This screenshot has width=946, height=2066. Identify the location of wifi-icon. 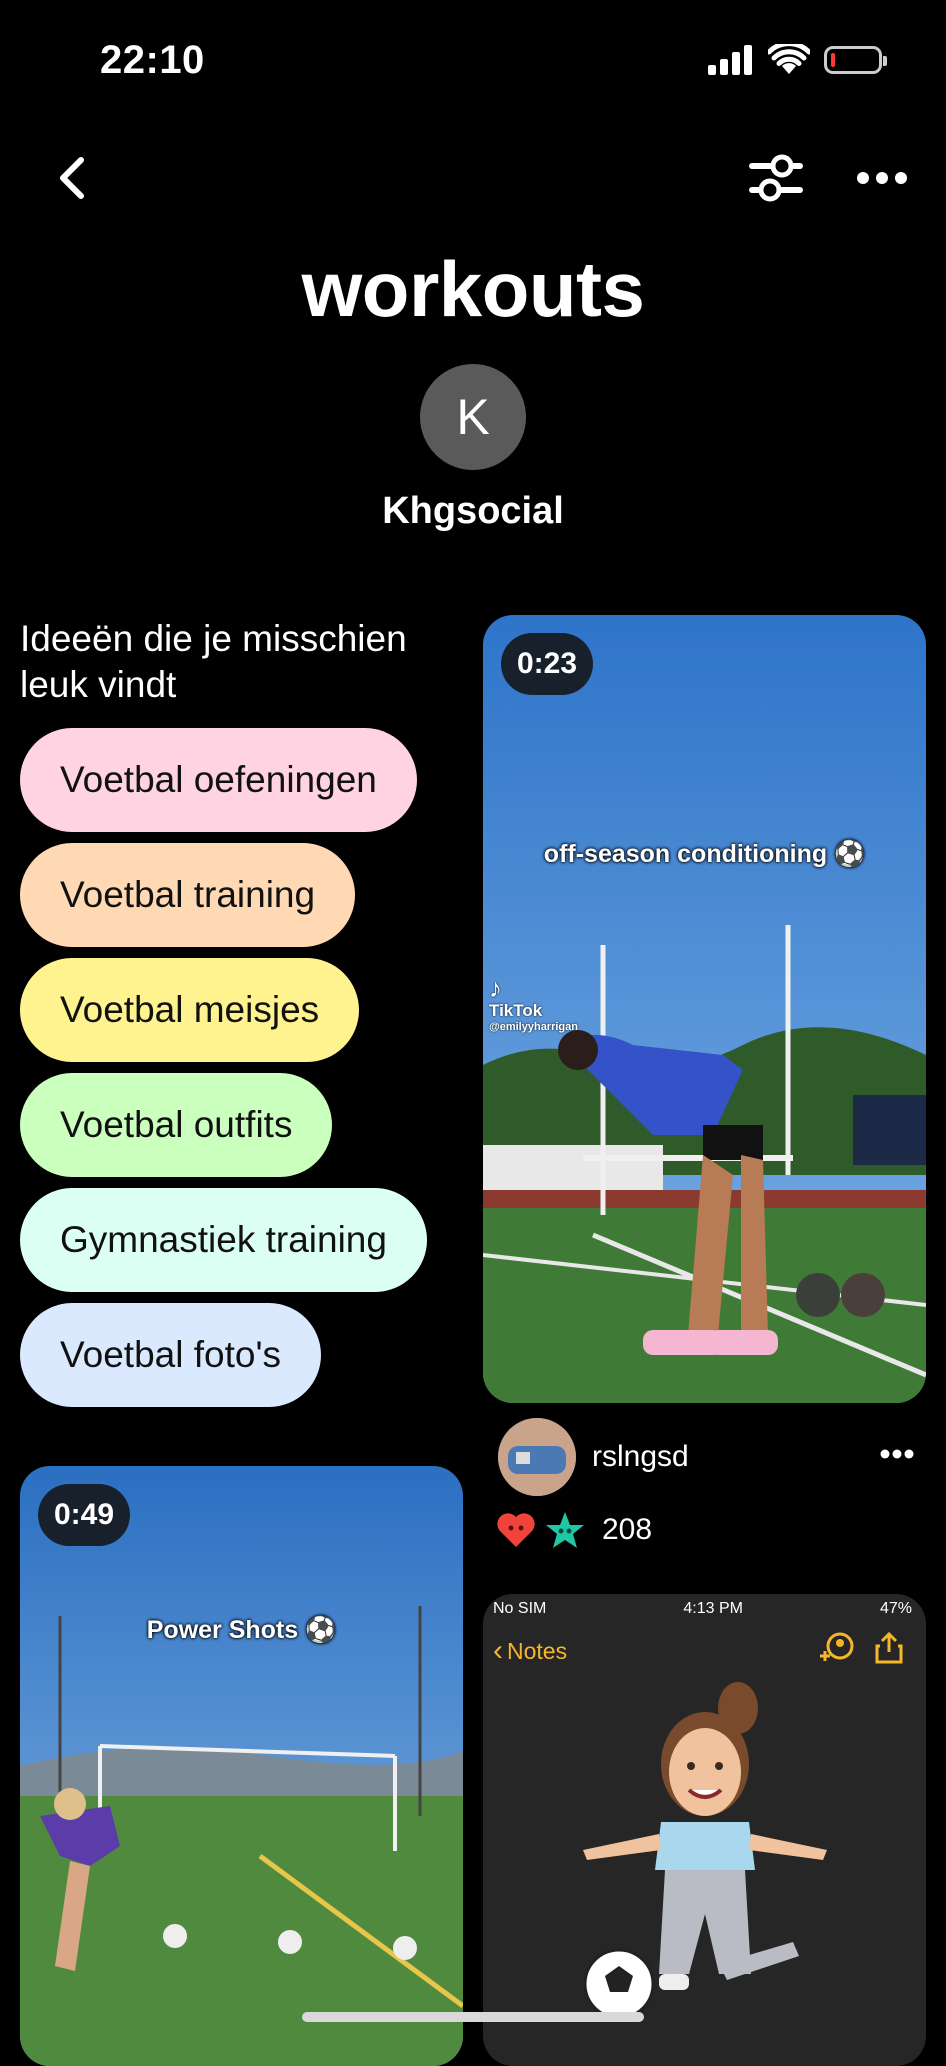
(789, 59).